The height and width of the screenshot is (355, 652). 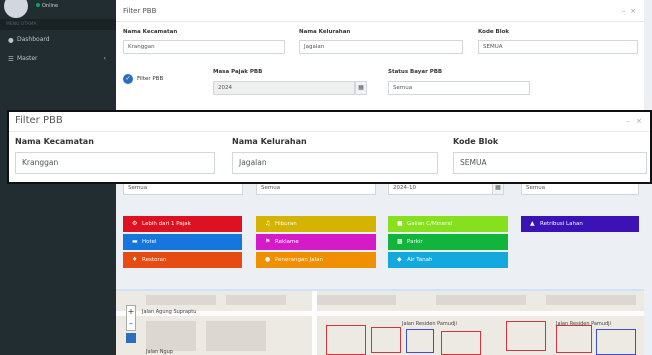 What do you see at coordinates (325, 32) in the screenshot?
I see `kelurahan-label: Nama Kelurahan` at bounding box center [325, 32].